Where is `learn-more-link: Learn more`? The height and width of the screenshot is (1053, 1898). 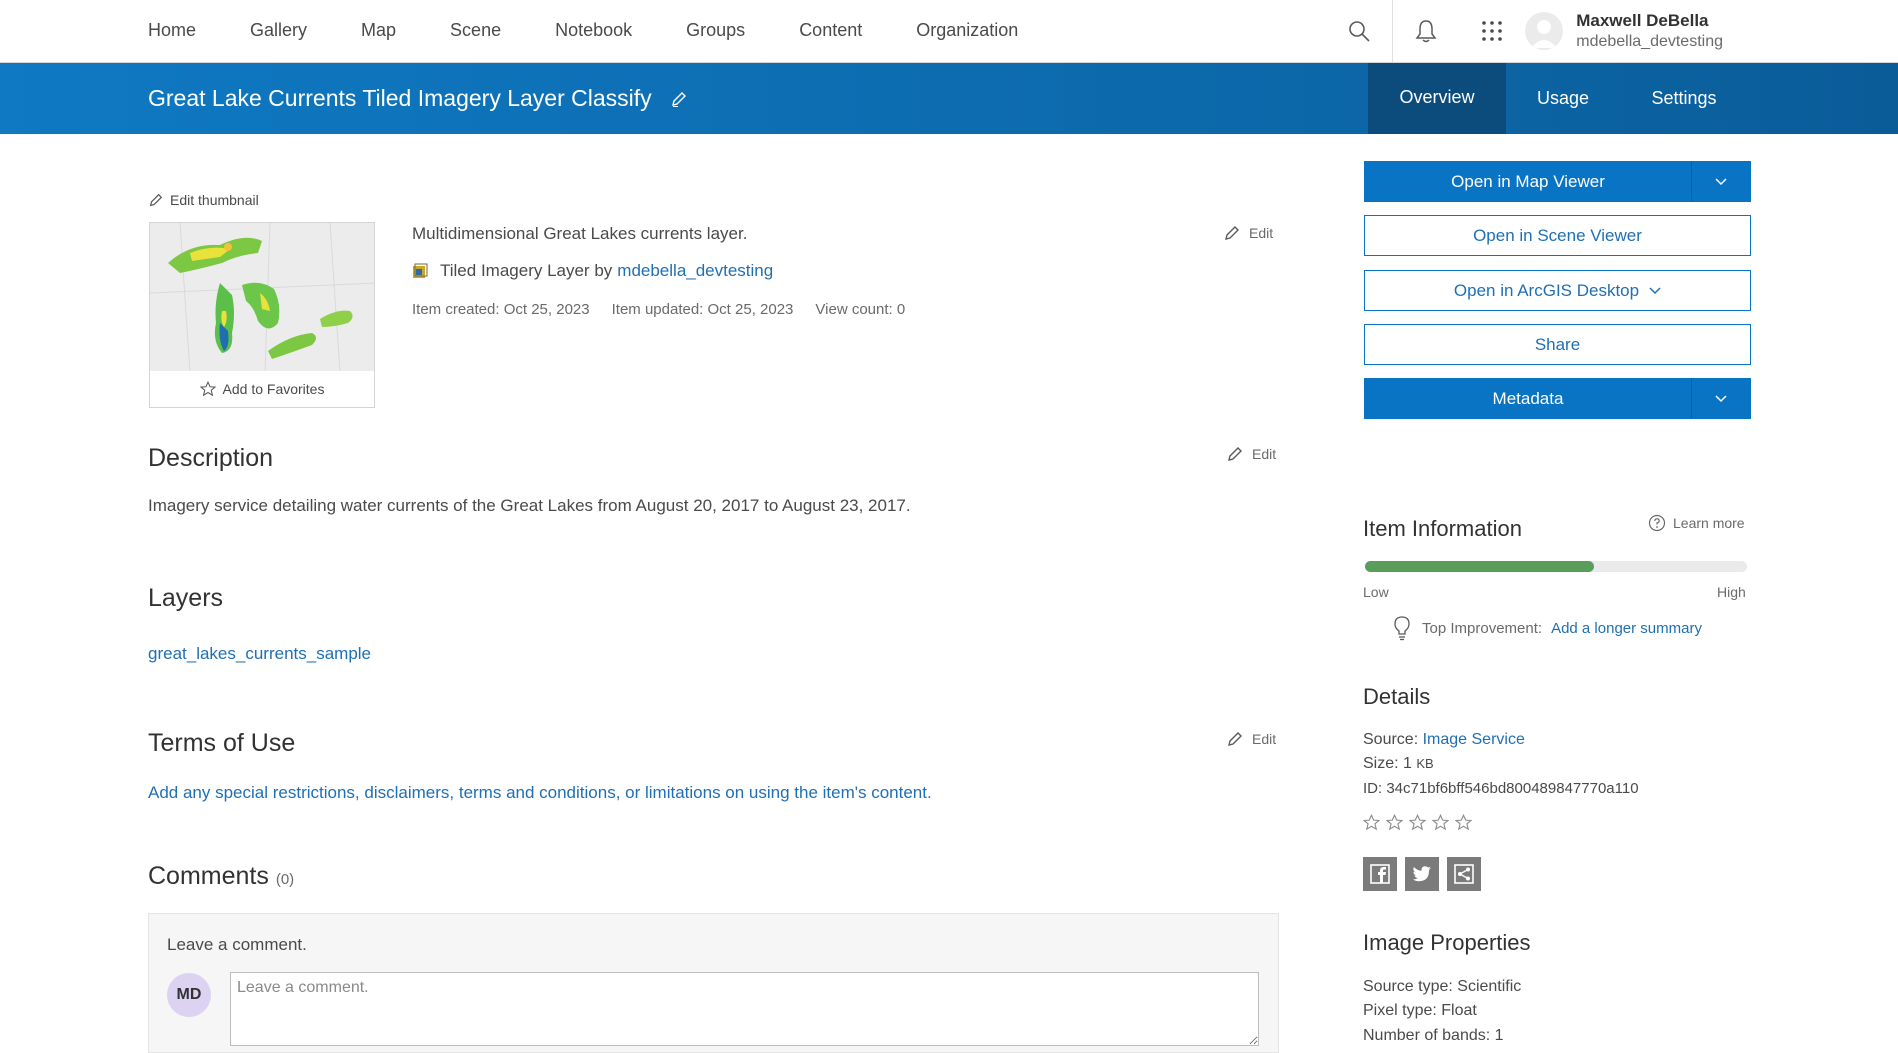 learn-more-link: Learn more is located at coordinates (1696, 523).